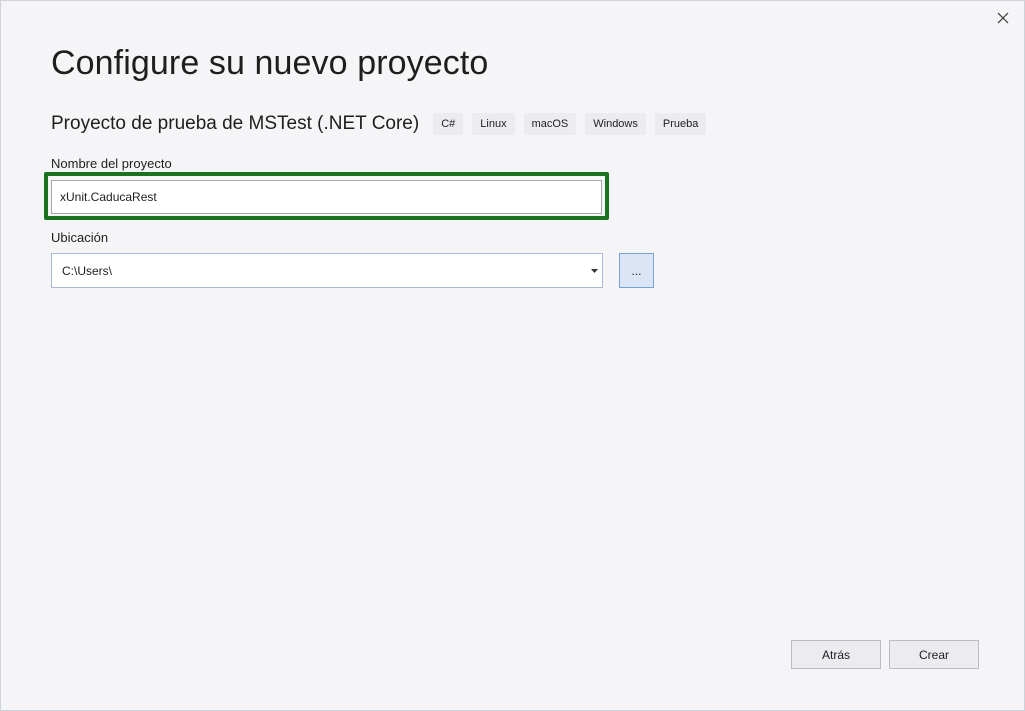  I want to click on tag-macos: macOS, so click(550, 124).